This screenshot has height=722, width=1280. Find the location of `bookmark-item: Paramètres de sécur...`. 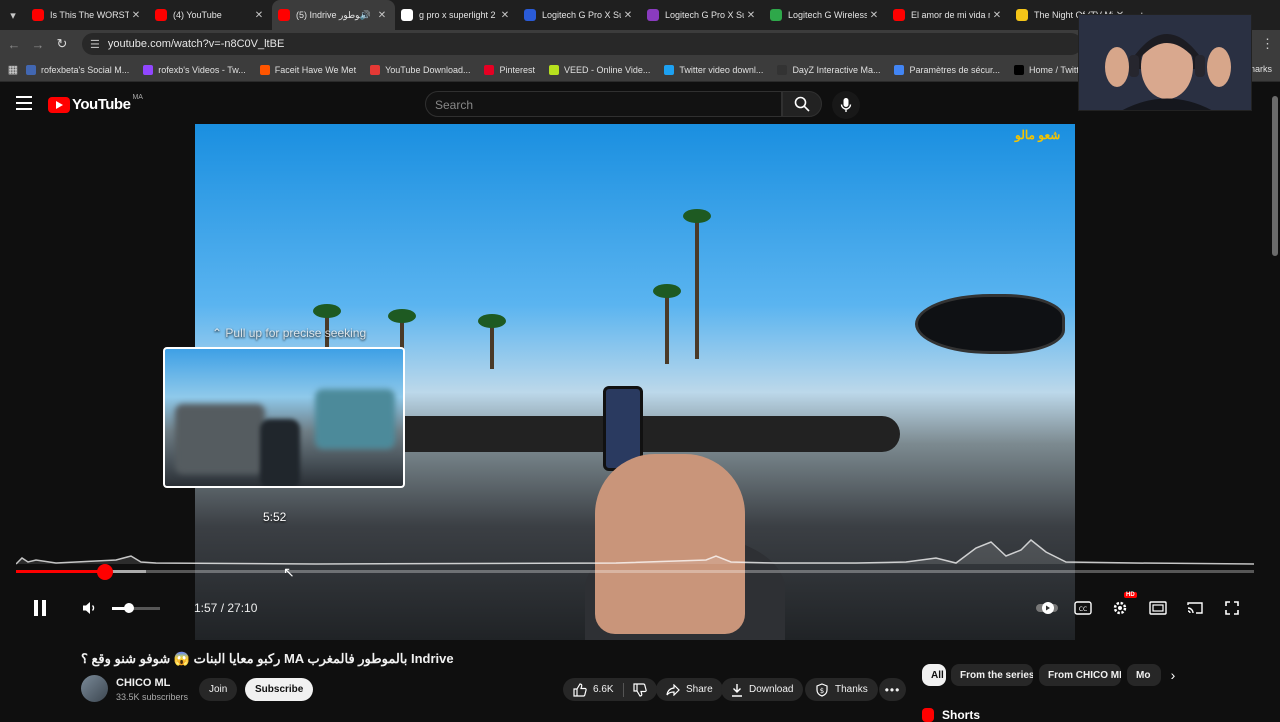

bookmark-item: Paramètres de sécur... is located at coordinates (947, 69).